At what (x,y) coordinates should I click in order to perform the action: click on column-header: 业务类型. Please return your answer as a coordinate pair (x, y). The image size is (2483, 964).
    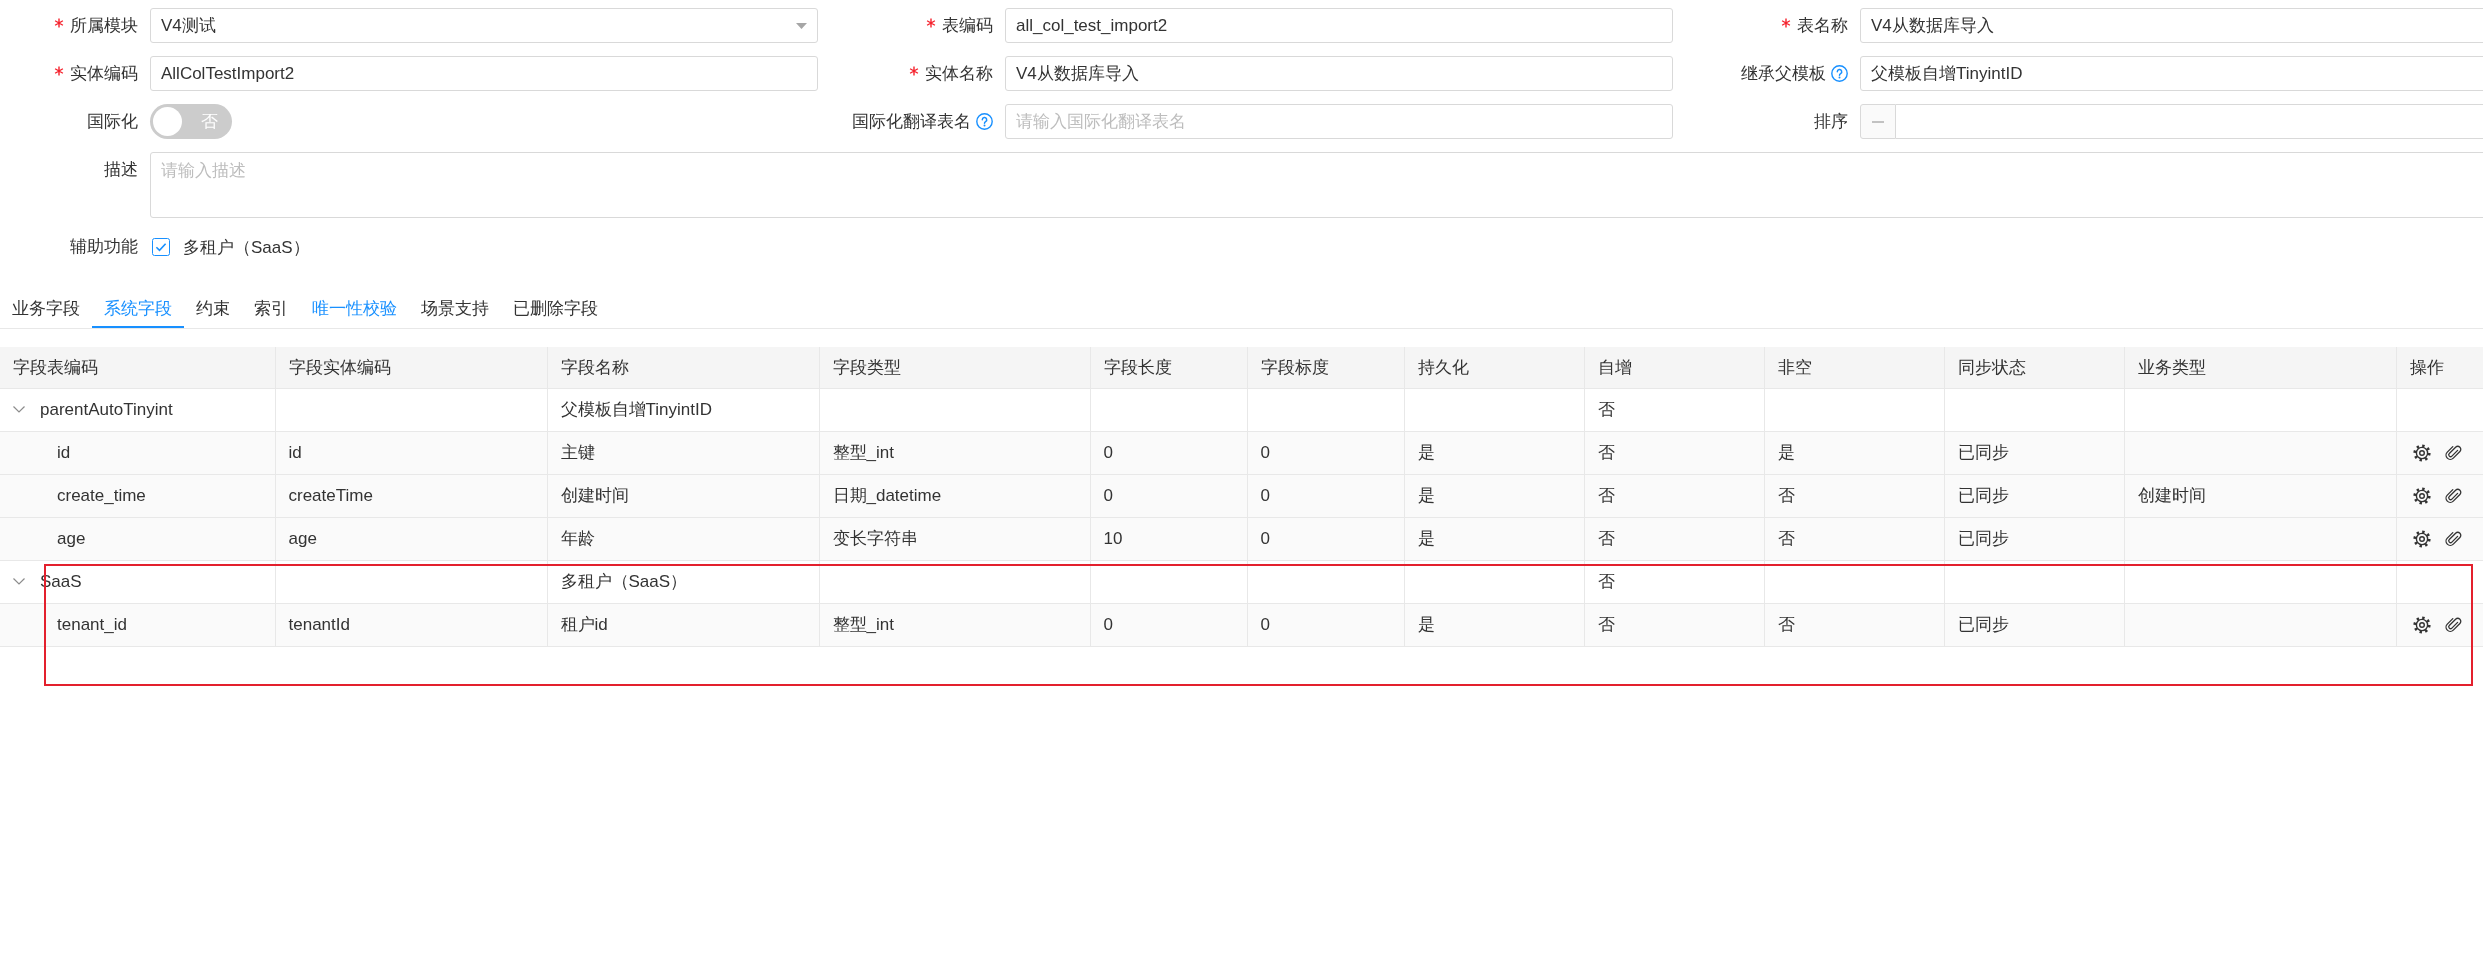
    Looking at the image, I should click on (2260, 367).